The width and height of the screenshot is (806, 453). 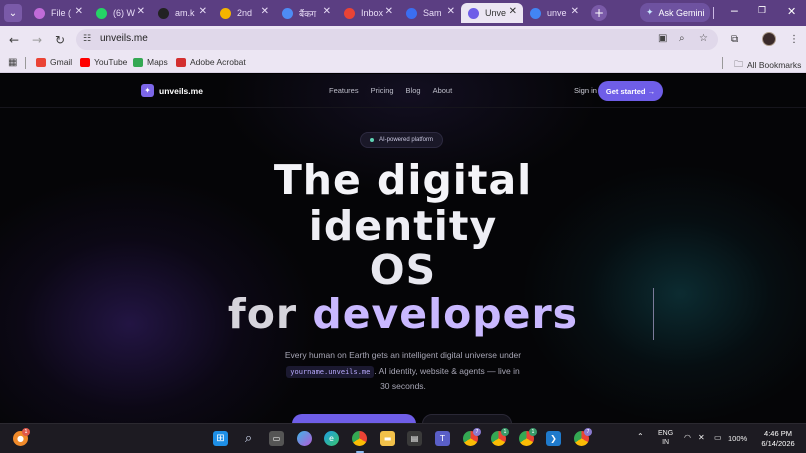 What do you see at coordinates (344, 90) in the screenshot?
I see `nav-link-features: Features` at bounding box center [344, 90].